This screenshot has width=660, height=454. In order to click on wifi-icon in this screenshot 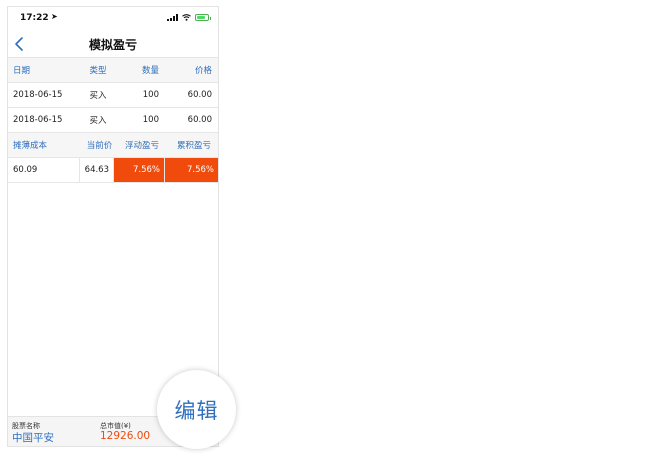, I will do `click(186, 17)`.